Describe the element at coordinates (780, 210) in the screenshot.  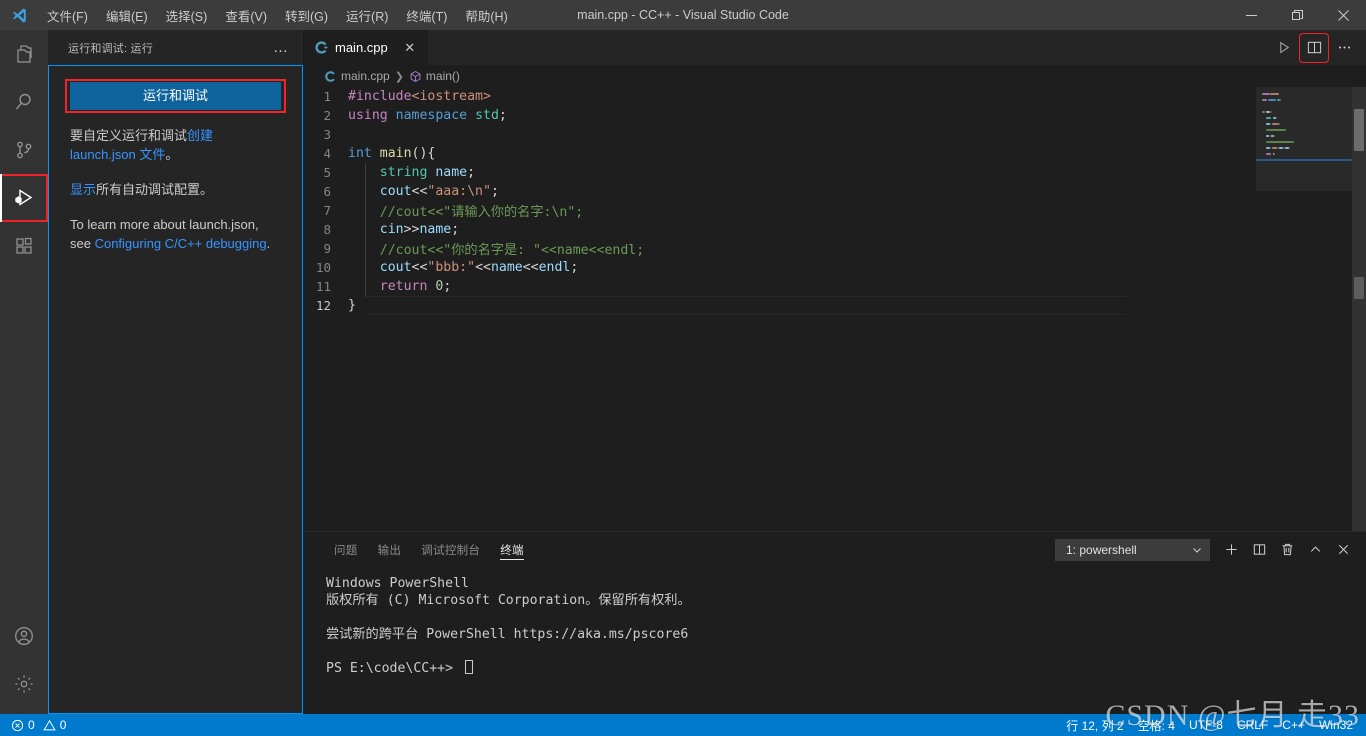
I see `code-line: 7 //cout<<"请输入你的名字:\n";` at that location.